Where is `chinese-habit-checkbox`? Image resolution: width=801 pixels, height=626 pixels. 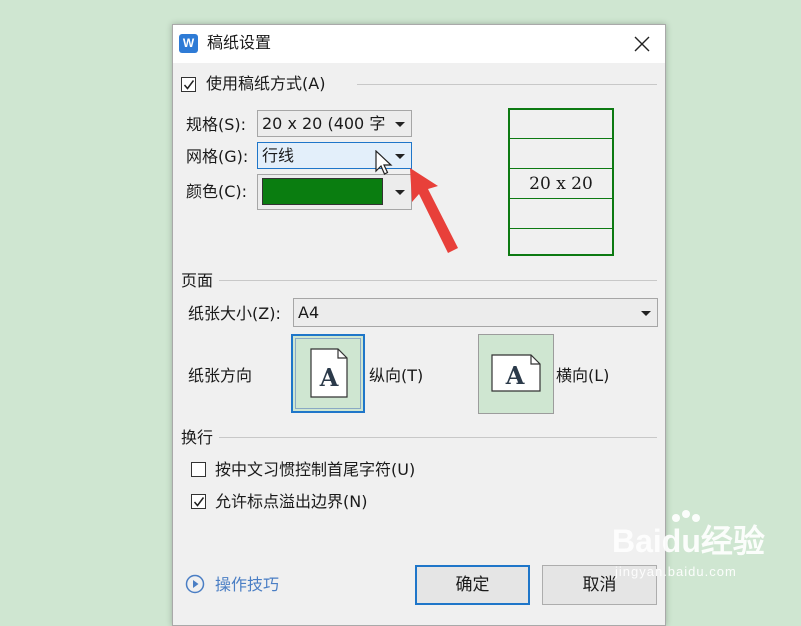
chinese-habit-checkbox is located at coordinates (198, 469).